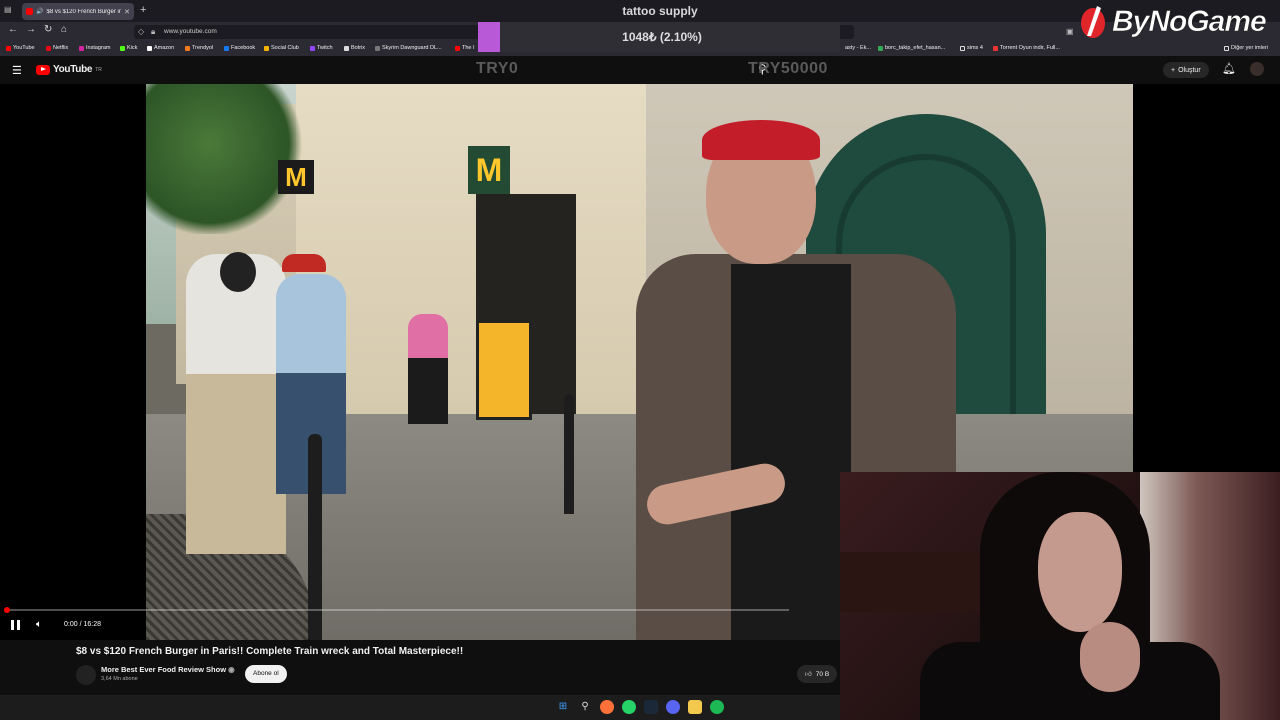 This screenshot has height=720, width=1280. What do you see at coordinates (128, 48) in the screenshot?
I see `bookmark-item: Kick` at bounding box center [128, 48].